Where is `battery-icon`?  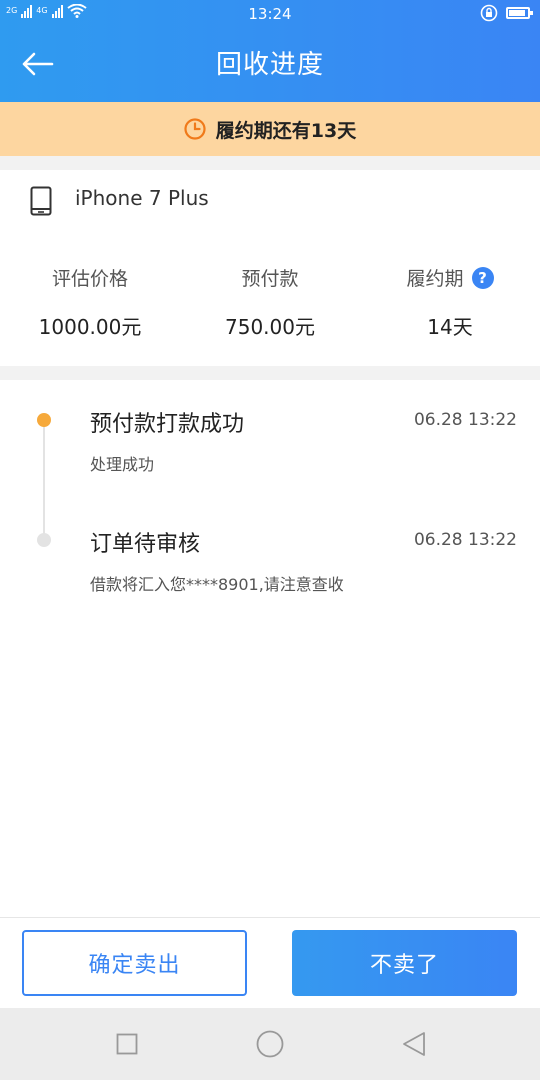 battery-icon is located at coordinates (519, 13).